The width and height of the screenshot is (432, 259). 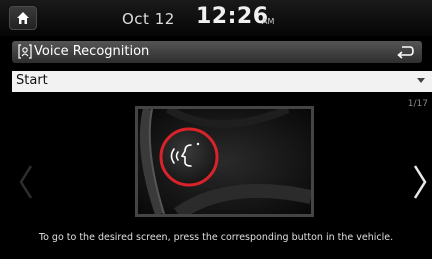 I want to click on title-bar: Voice Recognition, so click(x=217, y=52).